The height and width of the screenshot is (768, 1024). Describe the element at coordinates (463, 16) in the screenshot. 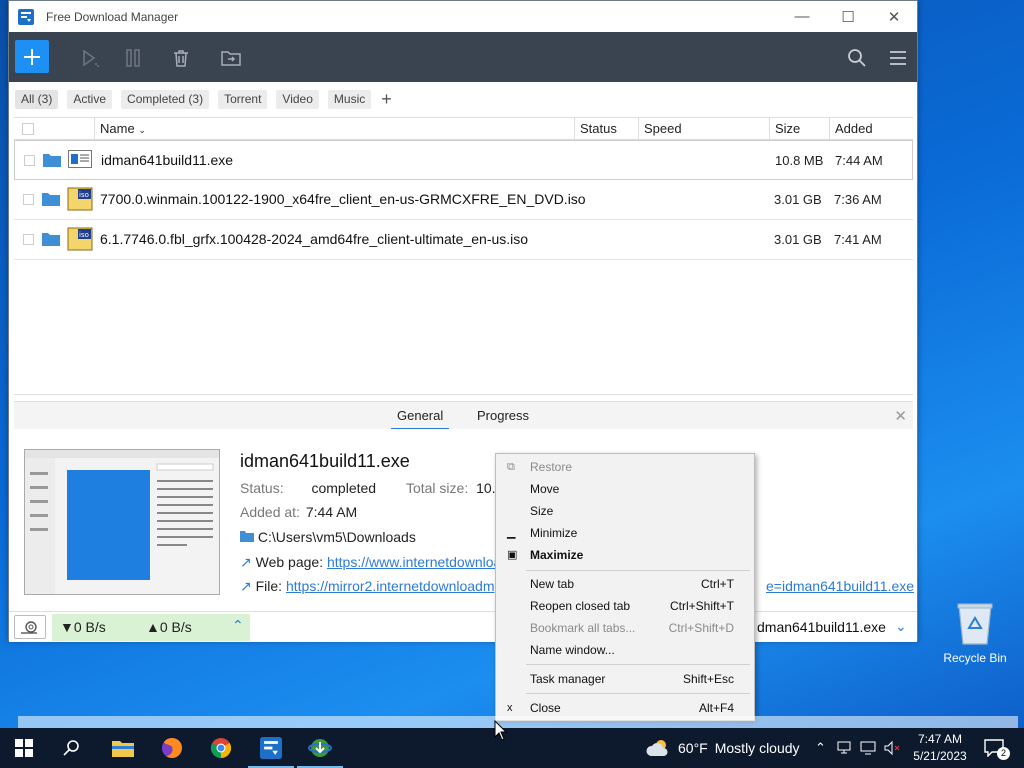

I see `title-bar: Free Download Manager — ☐ ✕` at that location.